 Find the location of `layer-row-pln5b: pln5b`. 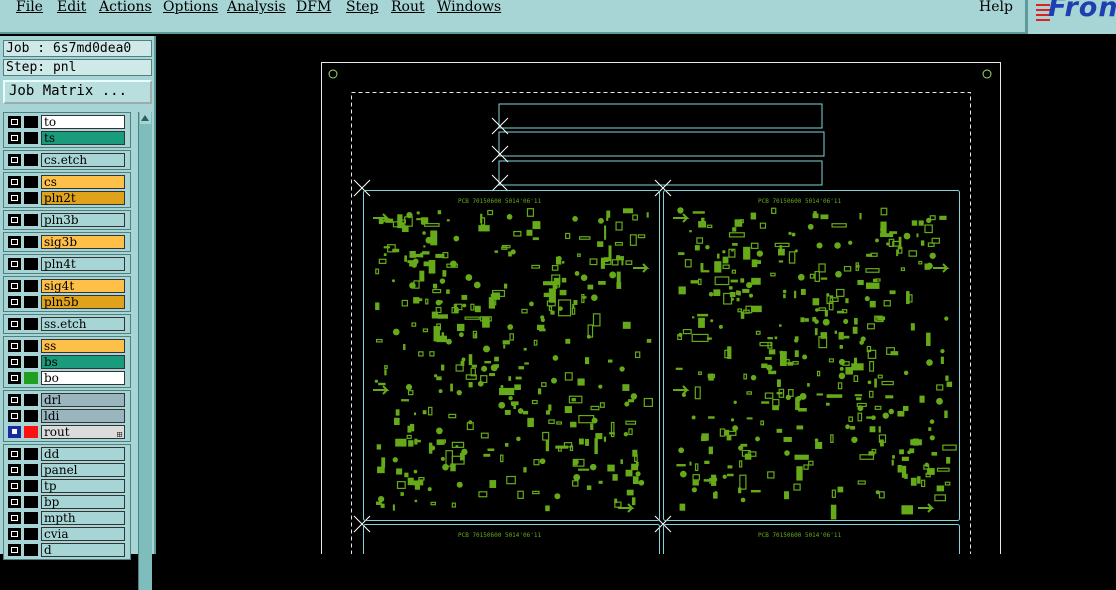

layer-row-pln5b: pln5b is located at coordinates (67, 302).